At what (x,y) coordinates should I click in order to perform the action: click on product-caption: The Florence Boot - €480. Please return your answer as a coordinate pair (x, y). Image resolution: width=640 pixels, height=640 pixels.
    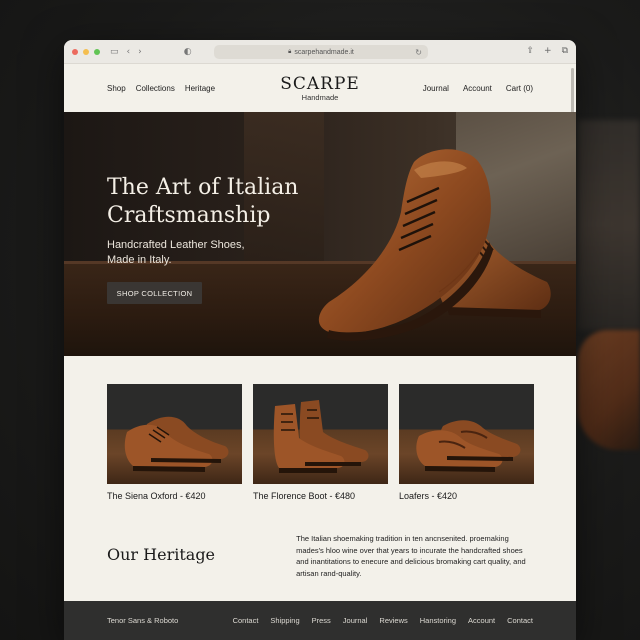
    Looking at the image, I should click on (320, 496).